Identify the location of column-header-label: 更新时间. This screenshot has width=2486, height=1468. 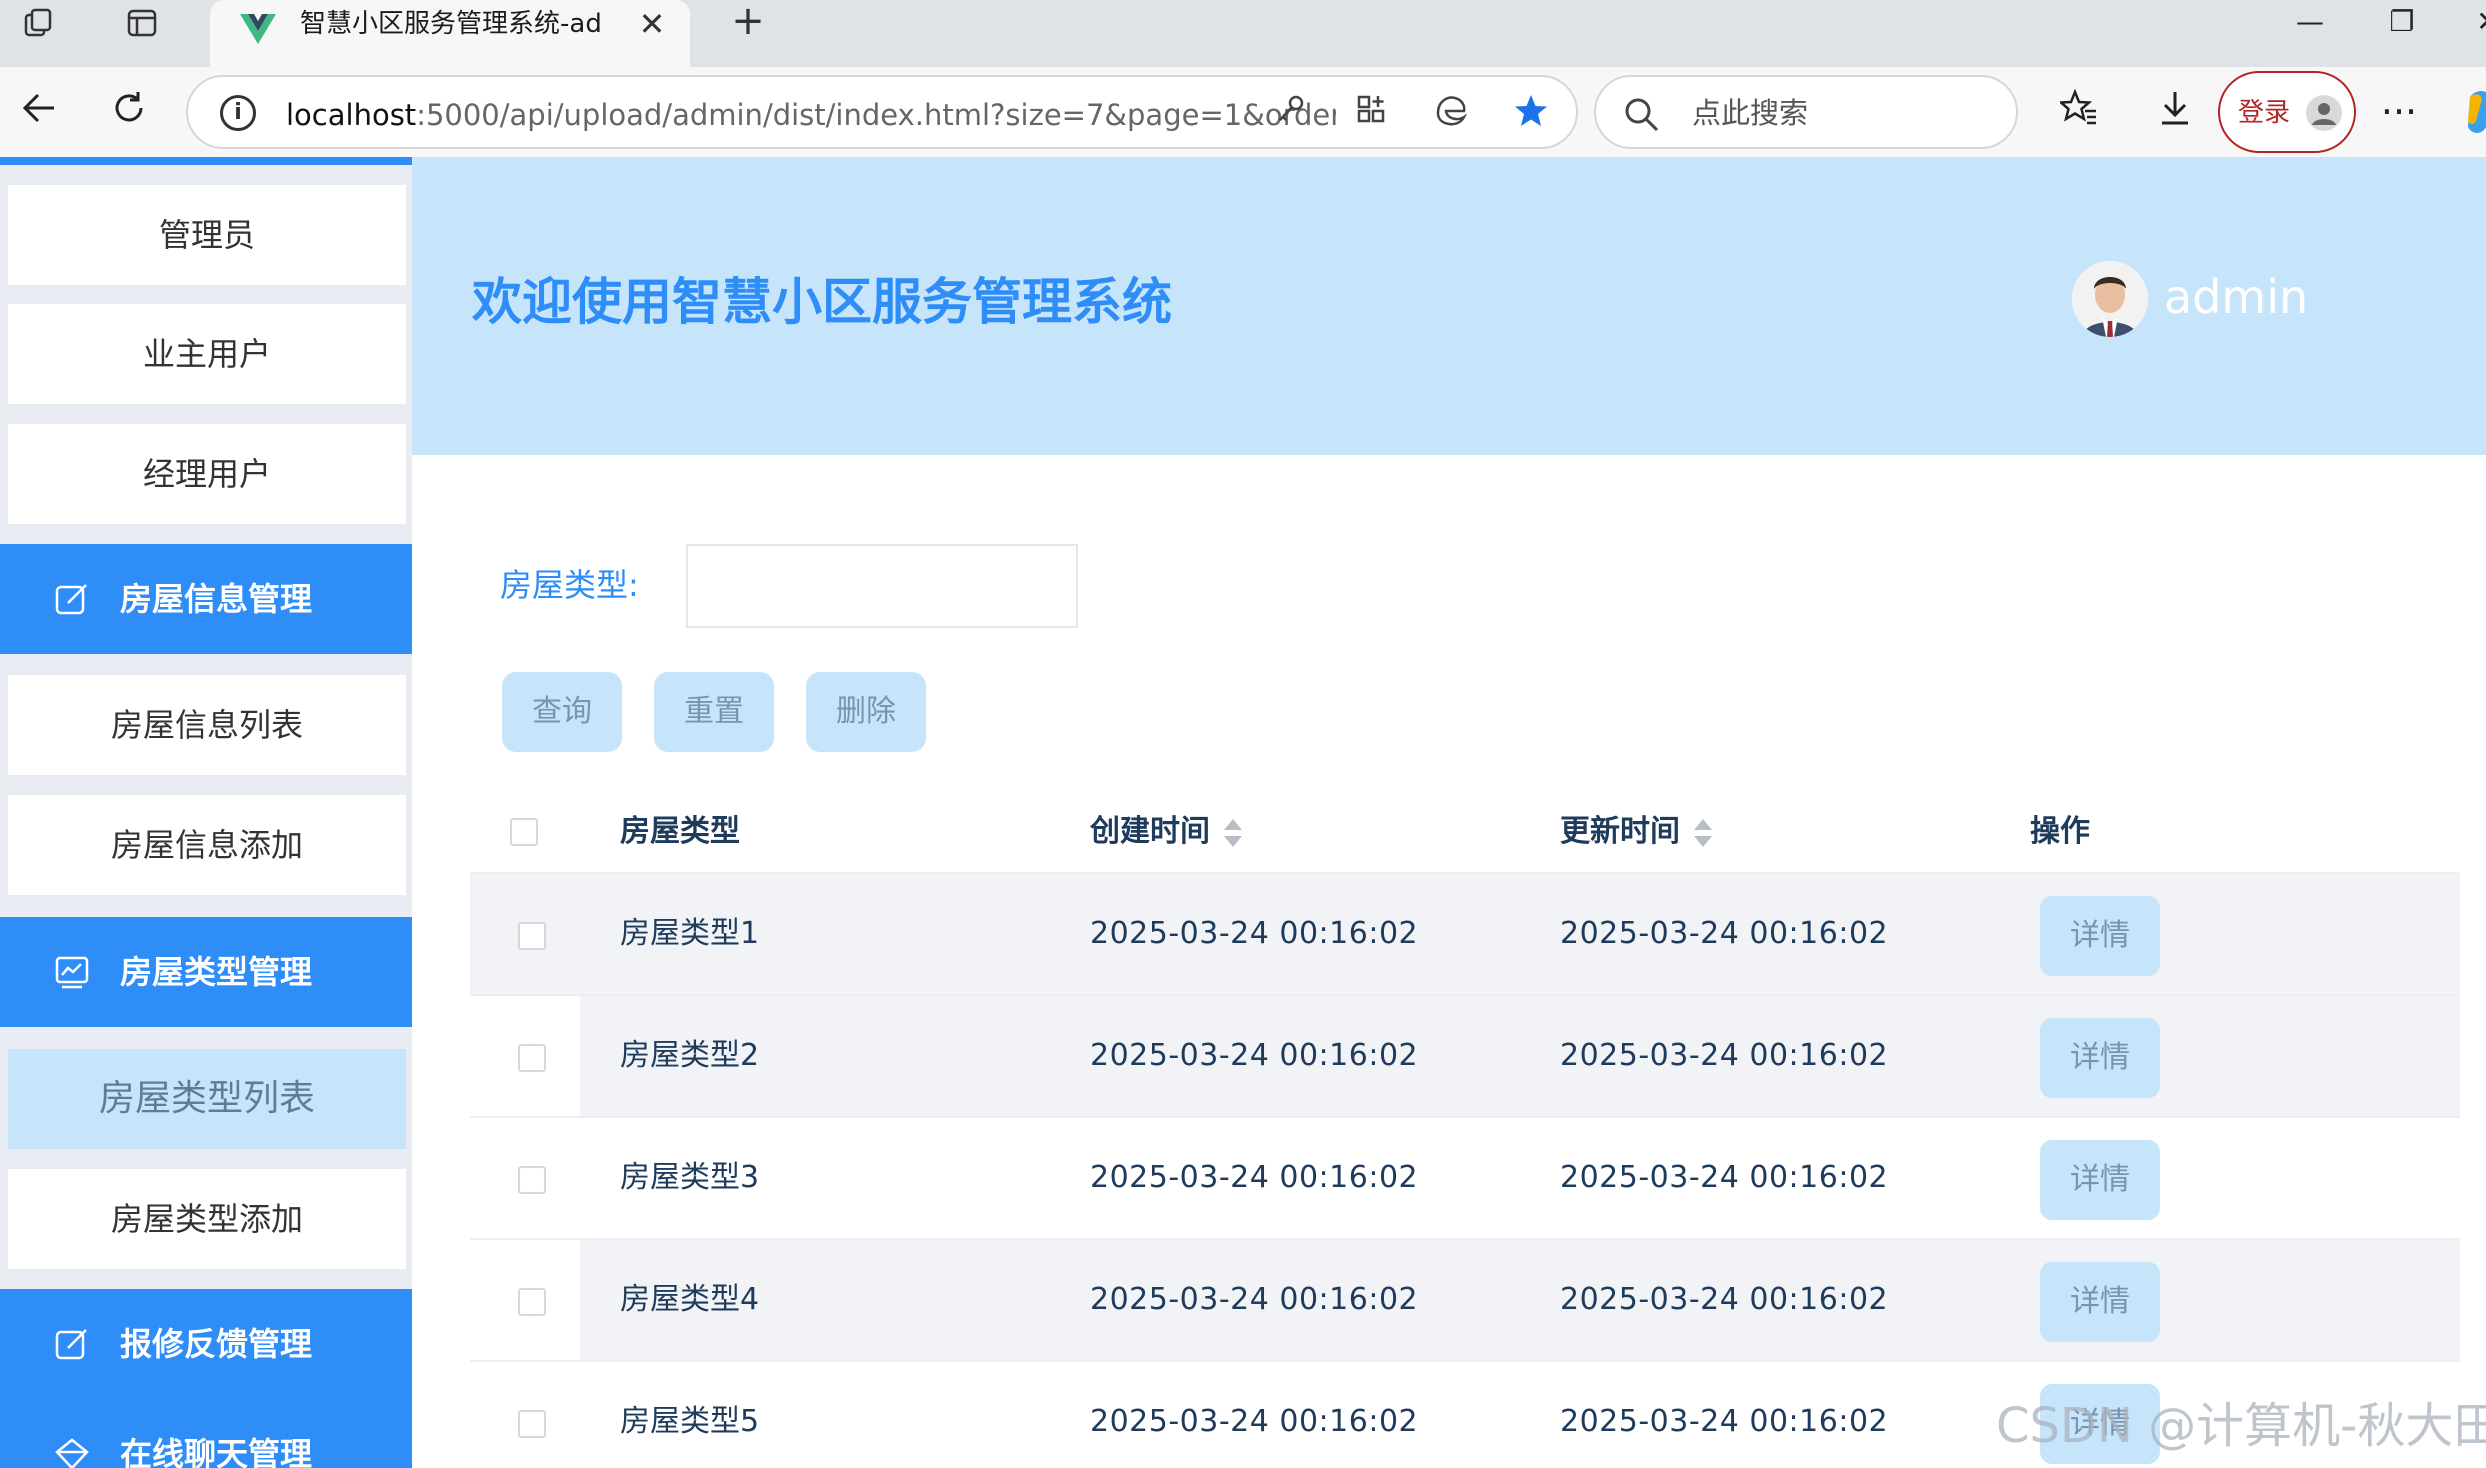
(1620, 831).